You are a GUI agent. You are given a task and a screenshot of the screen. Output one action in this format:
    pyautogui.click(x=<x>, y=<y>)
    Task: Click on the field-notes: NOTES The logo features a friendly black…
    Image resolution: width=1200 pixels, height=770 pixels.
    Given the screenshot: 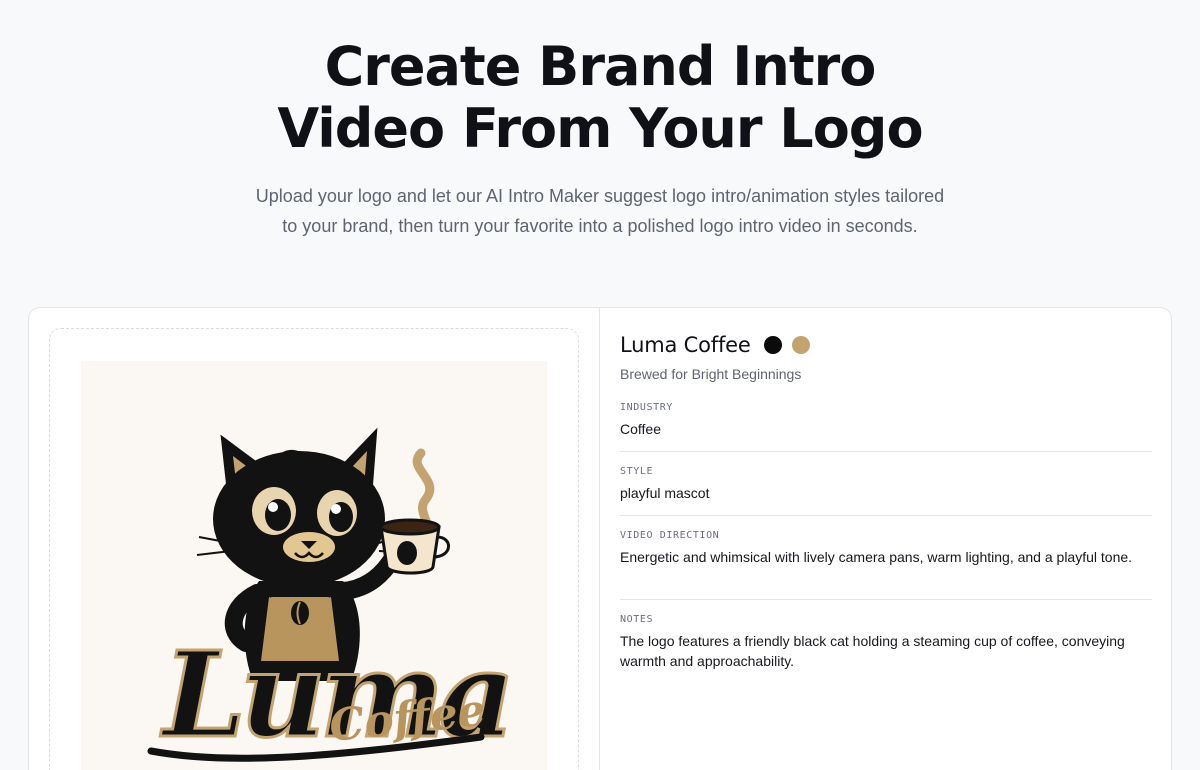 What is the action you would take?
    pyautogui.click(x=886, y=642)
    